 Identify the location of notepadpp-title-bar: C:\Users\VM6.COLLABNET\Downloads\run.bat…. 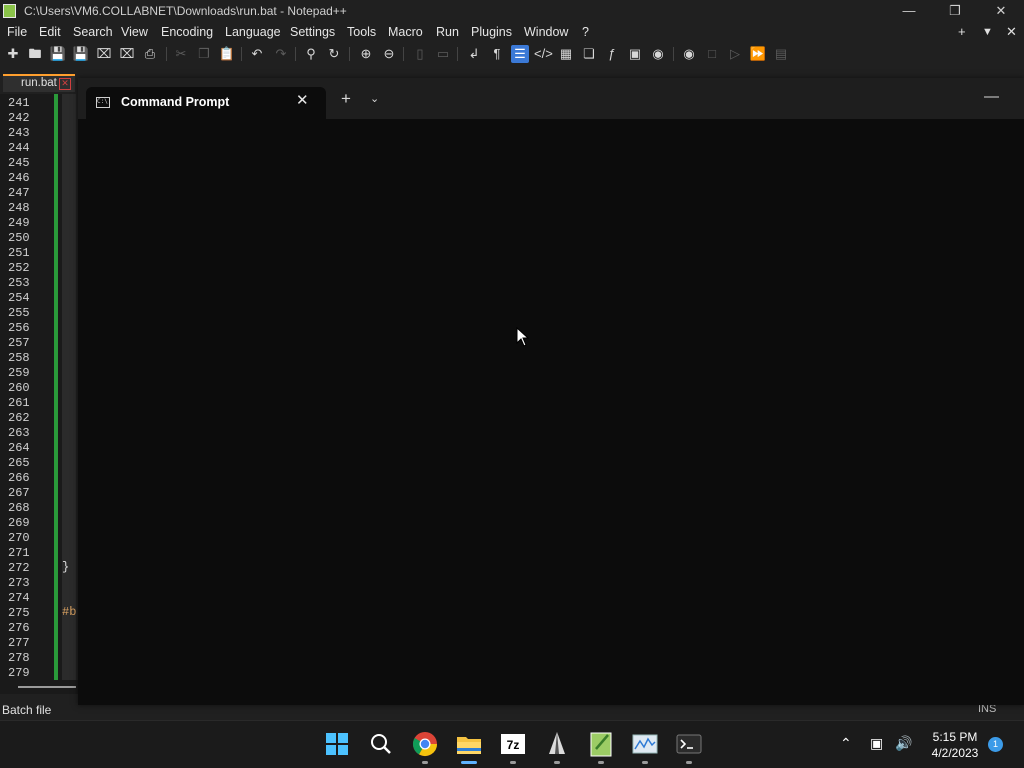
(512, 11).